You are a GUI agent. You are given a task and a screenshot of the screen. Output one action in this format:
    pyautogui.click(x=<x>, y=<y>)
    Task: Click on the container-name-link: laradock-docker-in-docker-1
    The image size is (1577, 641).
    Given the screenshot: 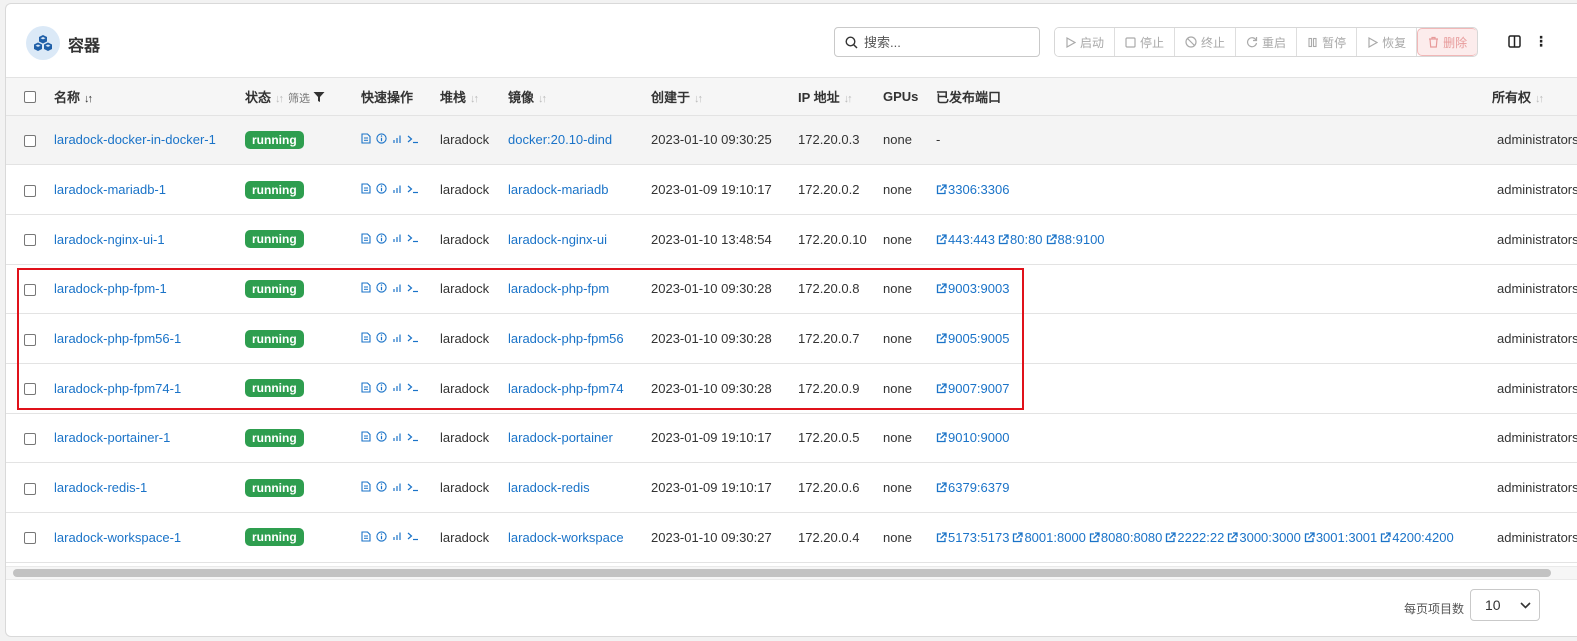 What is the action you would take?
    pyautogui.click(x=135, y=139)
    